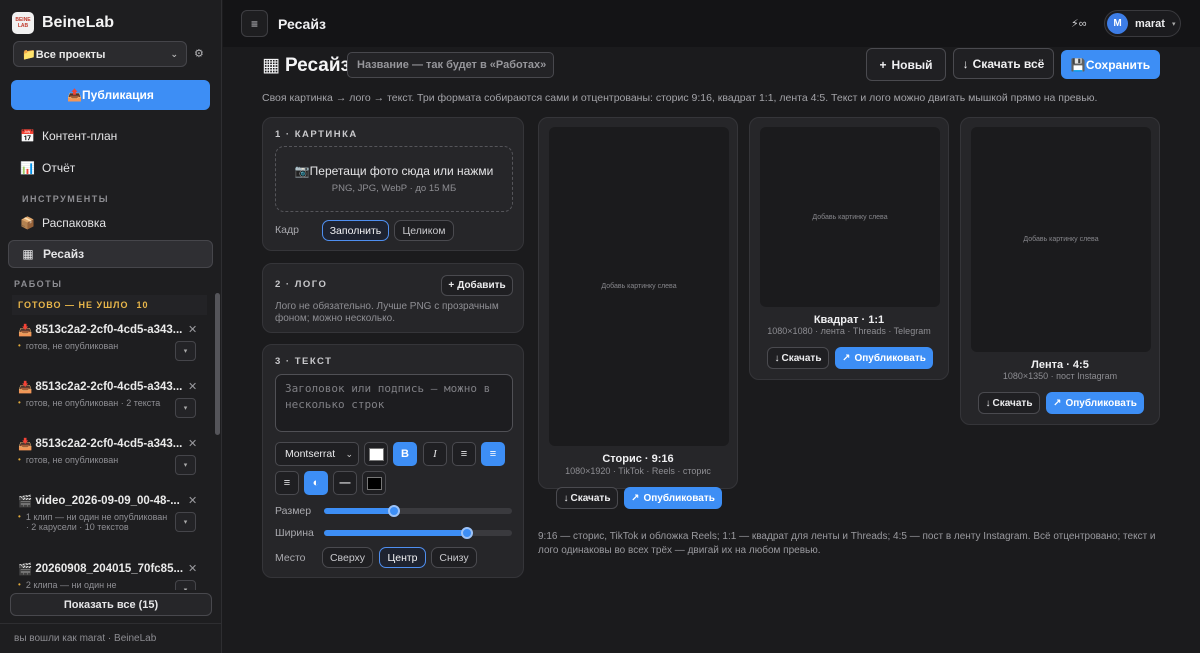  I want to click on works-group-header: ГОТОВО — НЕ УШЛО 10, so click(109, 305).